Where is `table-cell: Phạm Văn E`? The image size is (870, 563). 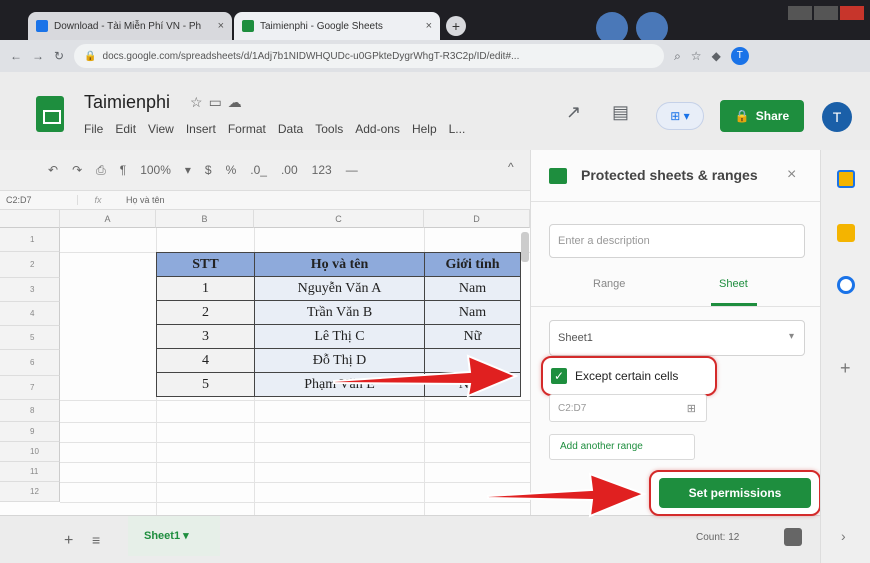
table-cell: Phạm Văn E is located at coordinates (339, 384).